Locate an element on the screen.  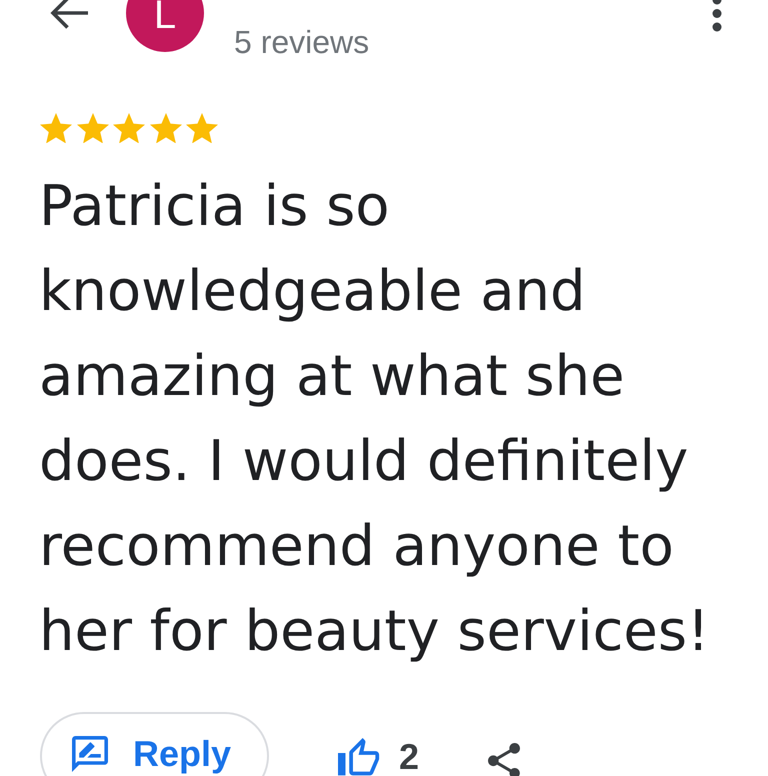
vertical-dots-icon is located at coordinates (717, 16).